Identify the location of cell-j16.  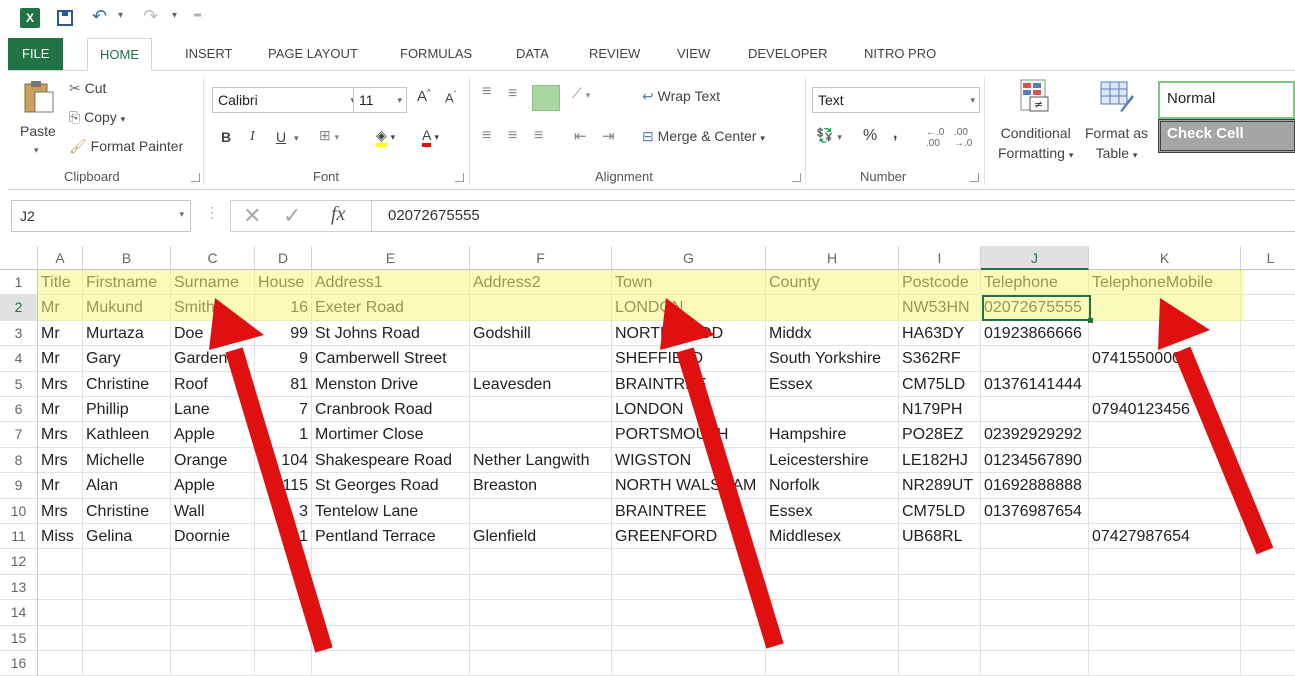
(1035, 663).